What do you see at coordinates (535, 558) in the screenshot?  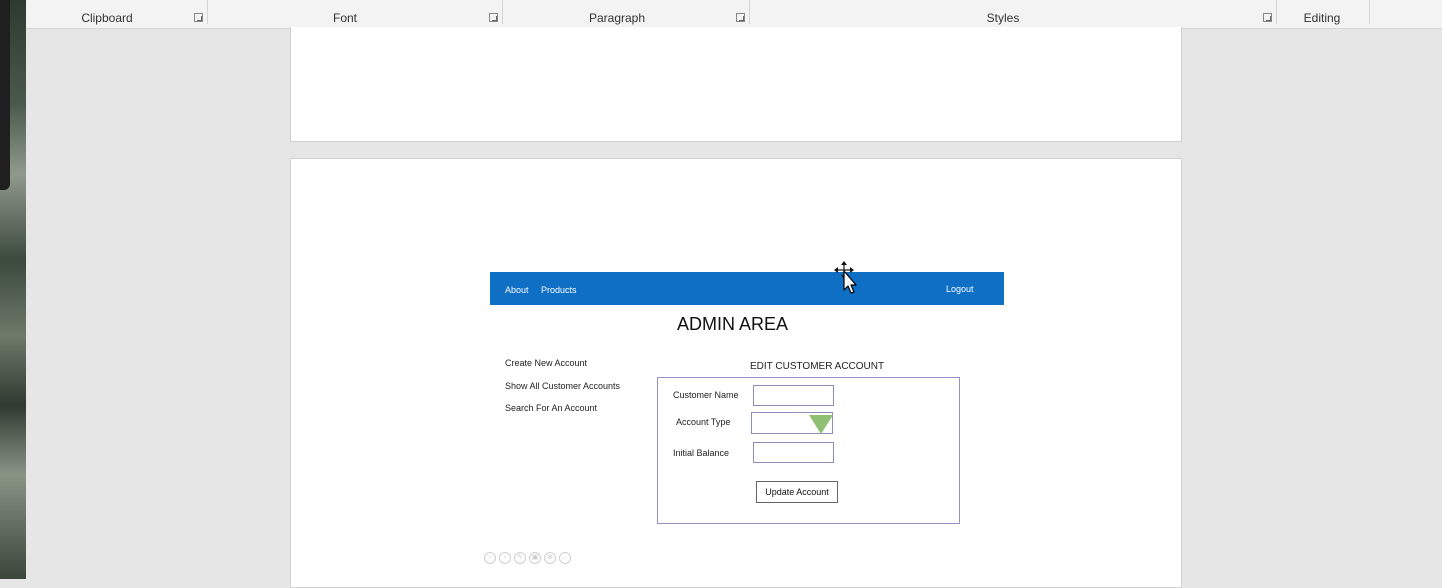 I see `copy-icon: ▣` at bounding box center [535, 558].